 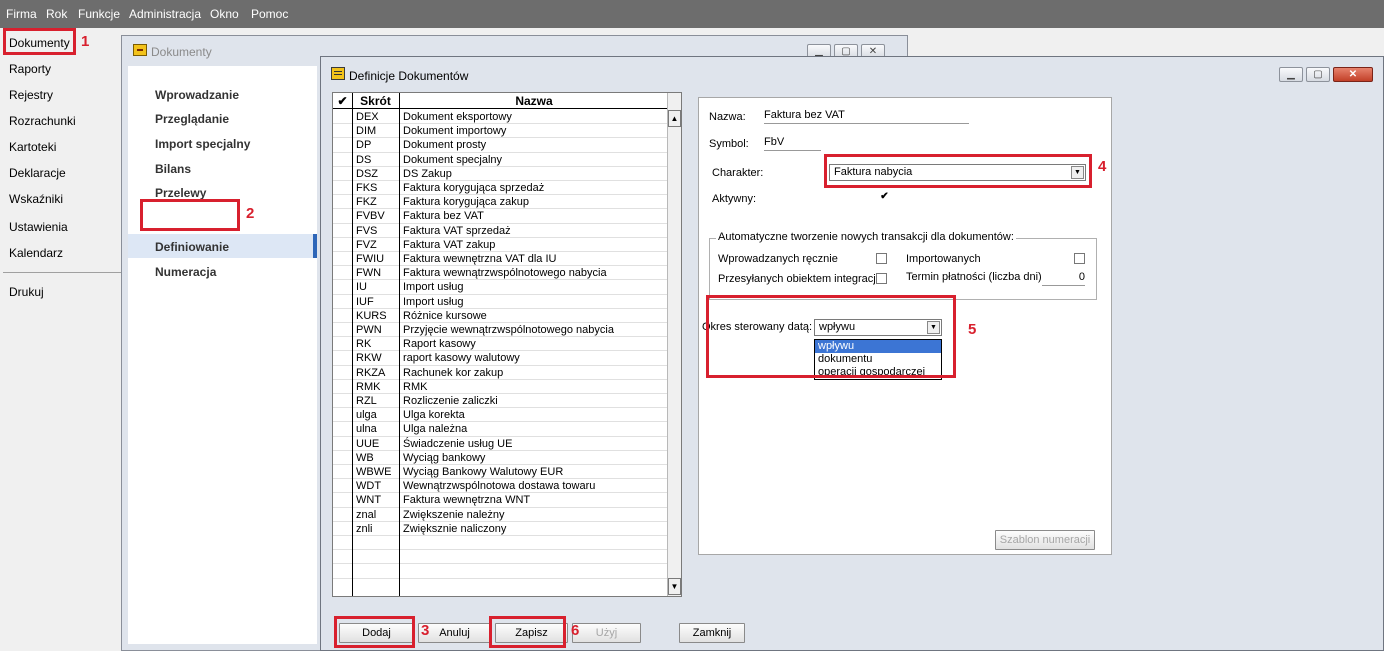 I want to click on cell-name: Dokument prosty, so click(x=445, y=145).